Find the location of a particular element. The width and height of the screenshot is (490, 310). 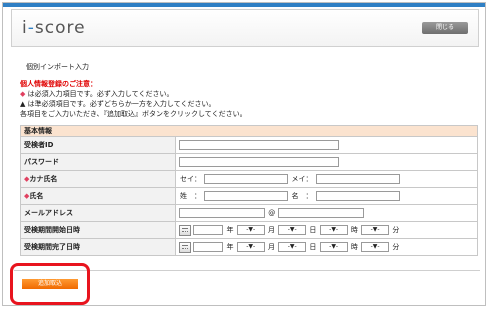

notice-line-instruction: 各項目をご入力いただき、『追加取込』ボタンをクリックしてください。 is located at coordinates (133, 114).